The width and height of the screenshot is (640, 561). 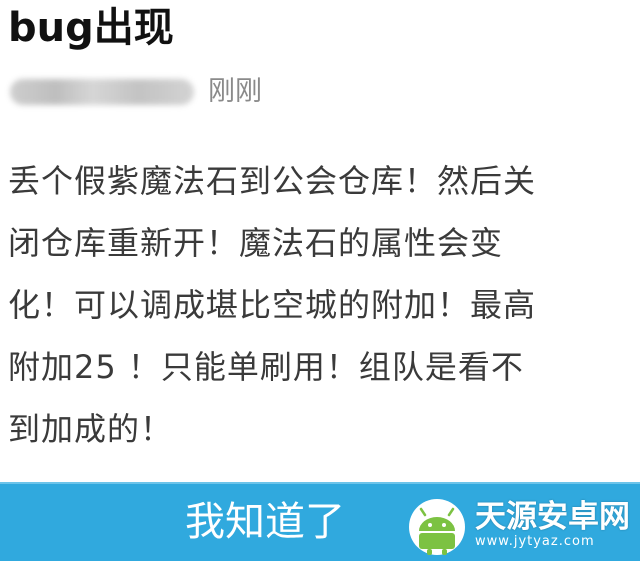 I want to click on post-title: bug出现, so click(x=91, y=28).